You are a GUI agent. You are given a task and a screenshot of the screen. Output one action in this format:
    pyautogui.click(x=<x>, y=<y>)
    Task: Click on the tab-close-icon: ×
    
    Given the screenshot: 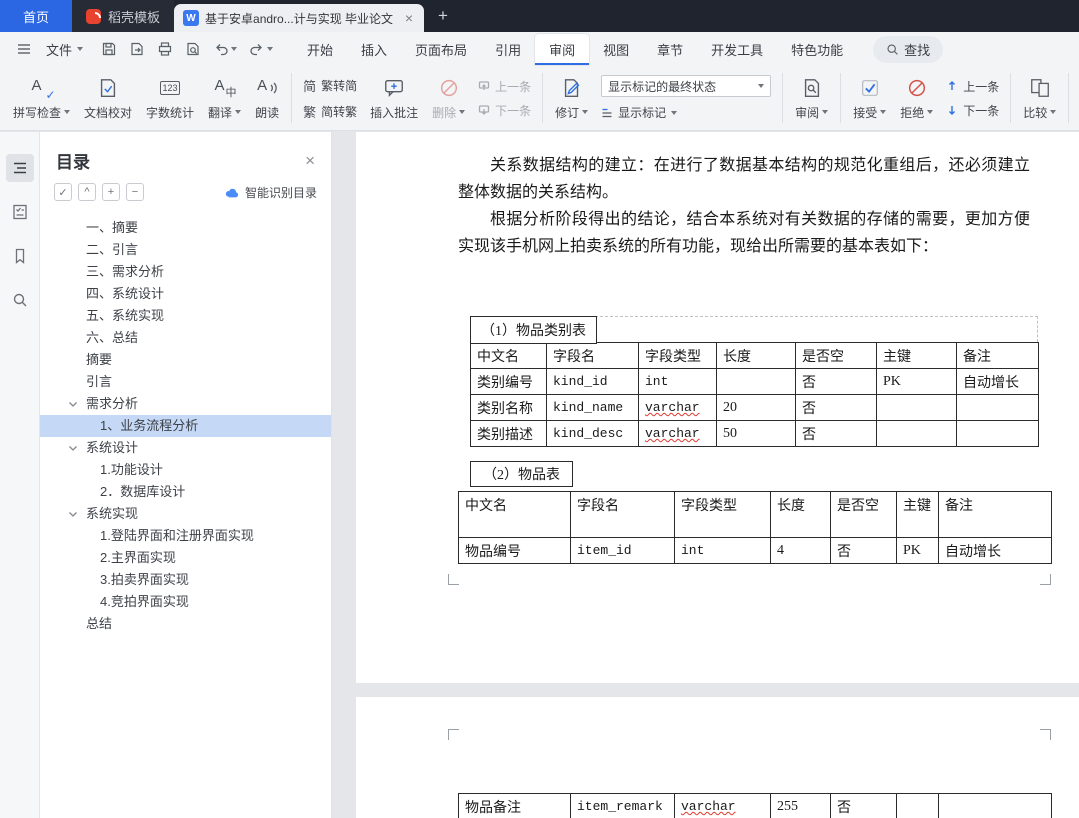 What is the action you would take?
    pyautogui.click(x=409, y=18)
    